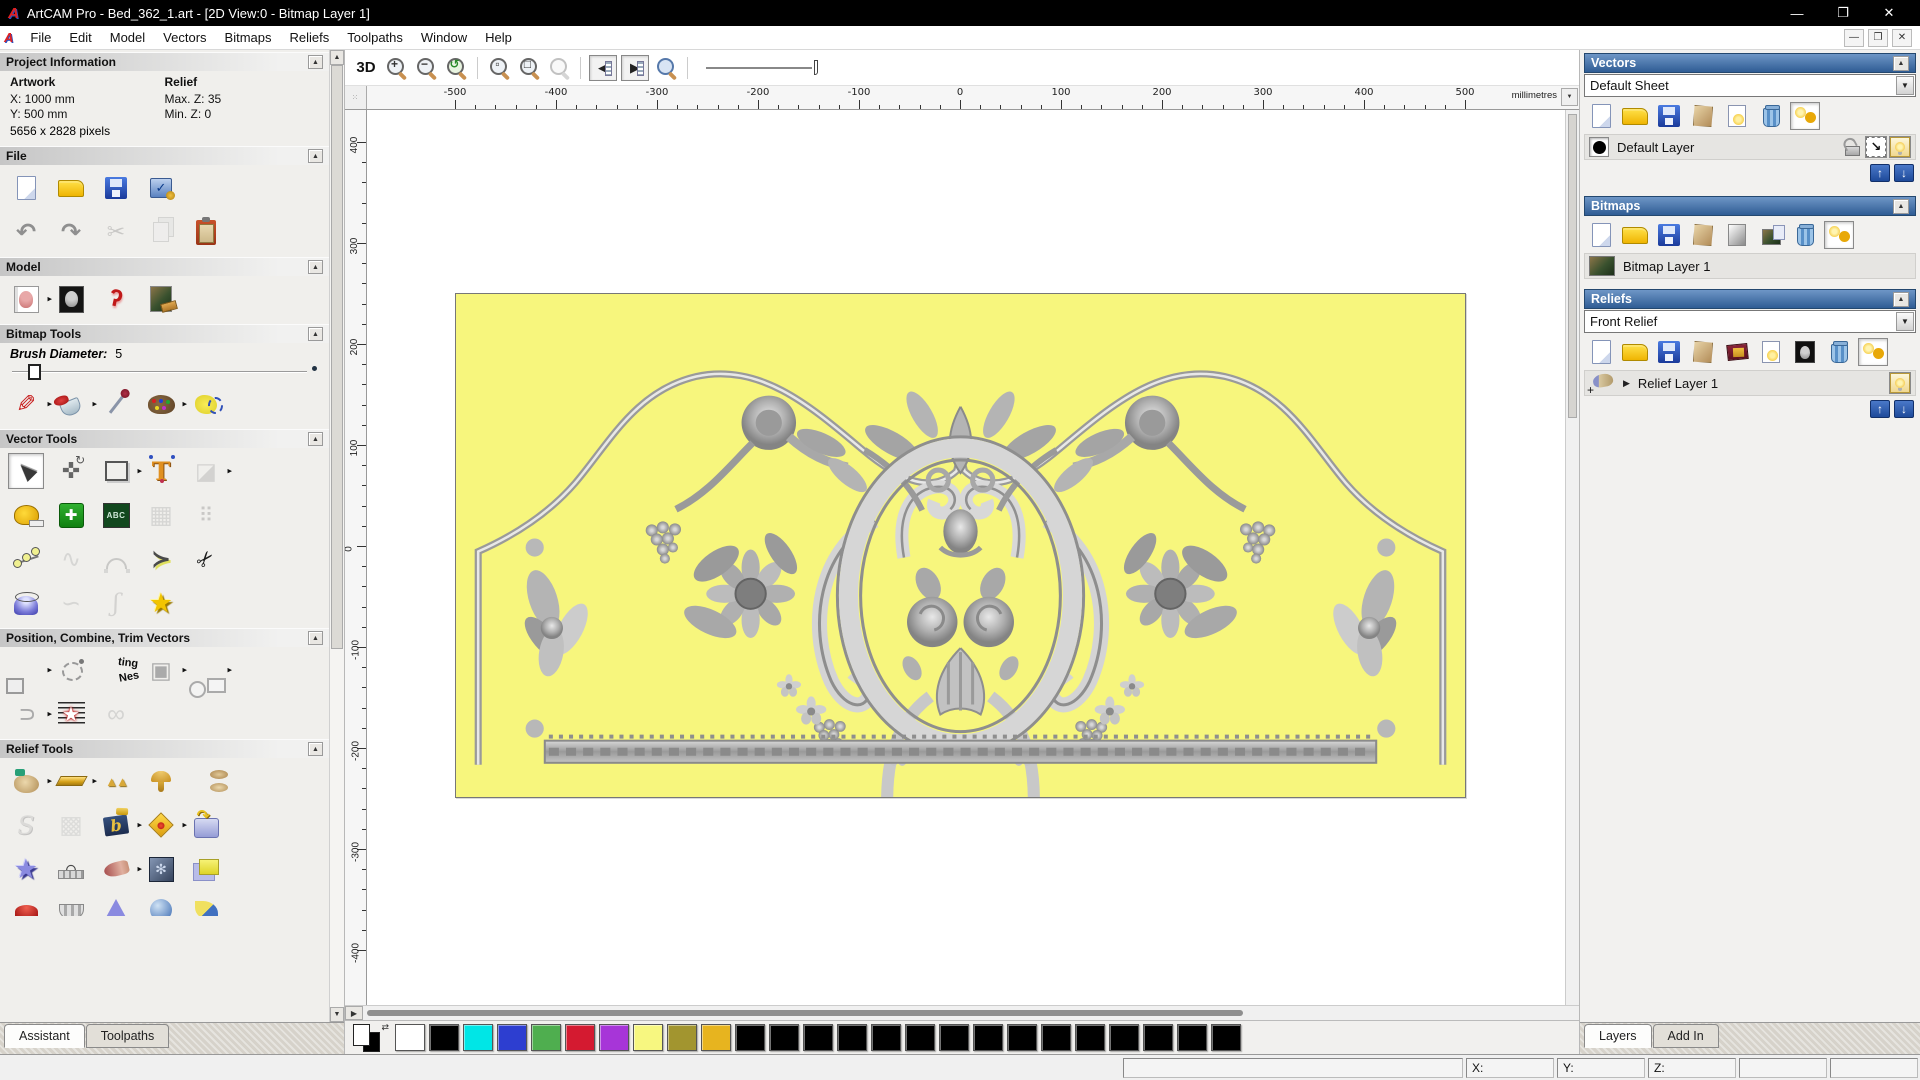 The height and width of the screenshot is (1080, 1920). Describe the element at coordinates (366, 68) in the screenshot. I see `toggle-3d-view-button: 3D` at that location.